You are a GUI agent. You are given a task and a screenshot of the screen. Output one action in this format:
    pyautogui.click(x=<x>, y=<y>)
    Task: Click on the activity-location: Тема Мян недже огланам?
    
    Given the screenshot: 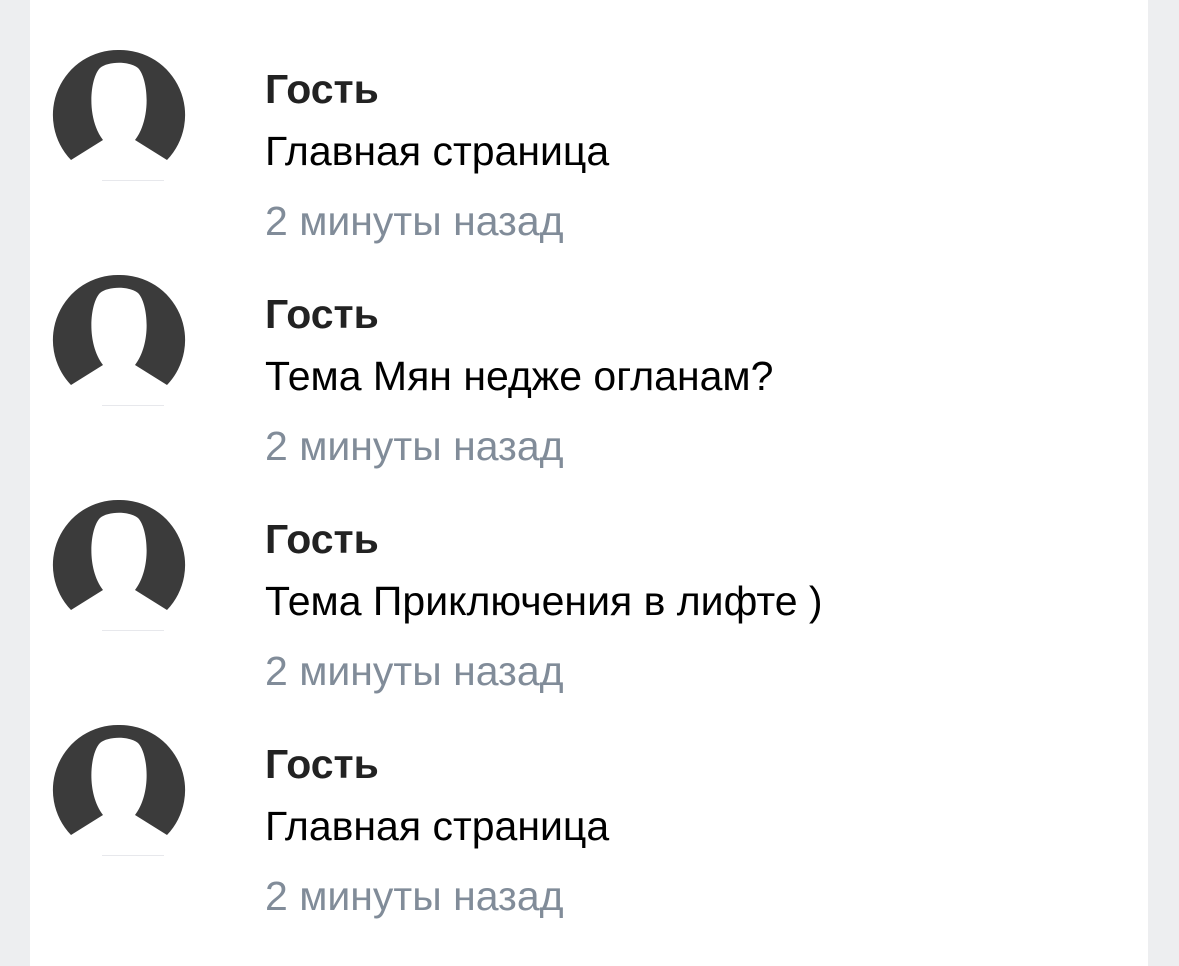 What is the action you would take?
    pyautogui.click(x=519, y=376)
    